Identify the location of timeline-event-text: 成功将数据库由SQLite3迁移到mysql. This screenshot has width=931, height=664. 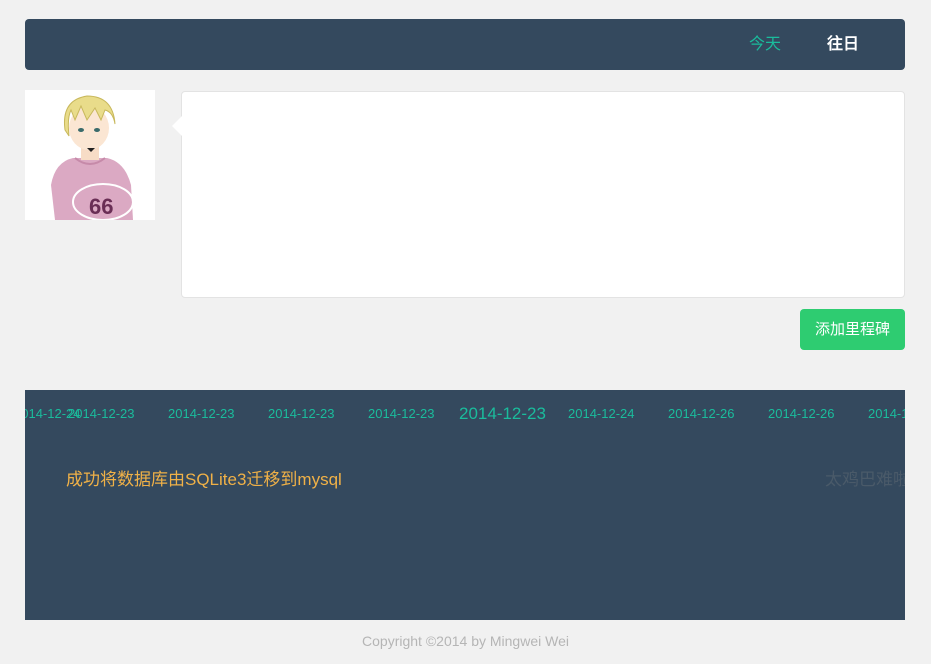
(204, 479).